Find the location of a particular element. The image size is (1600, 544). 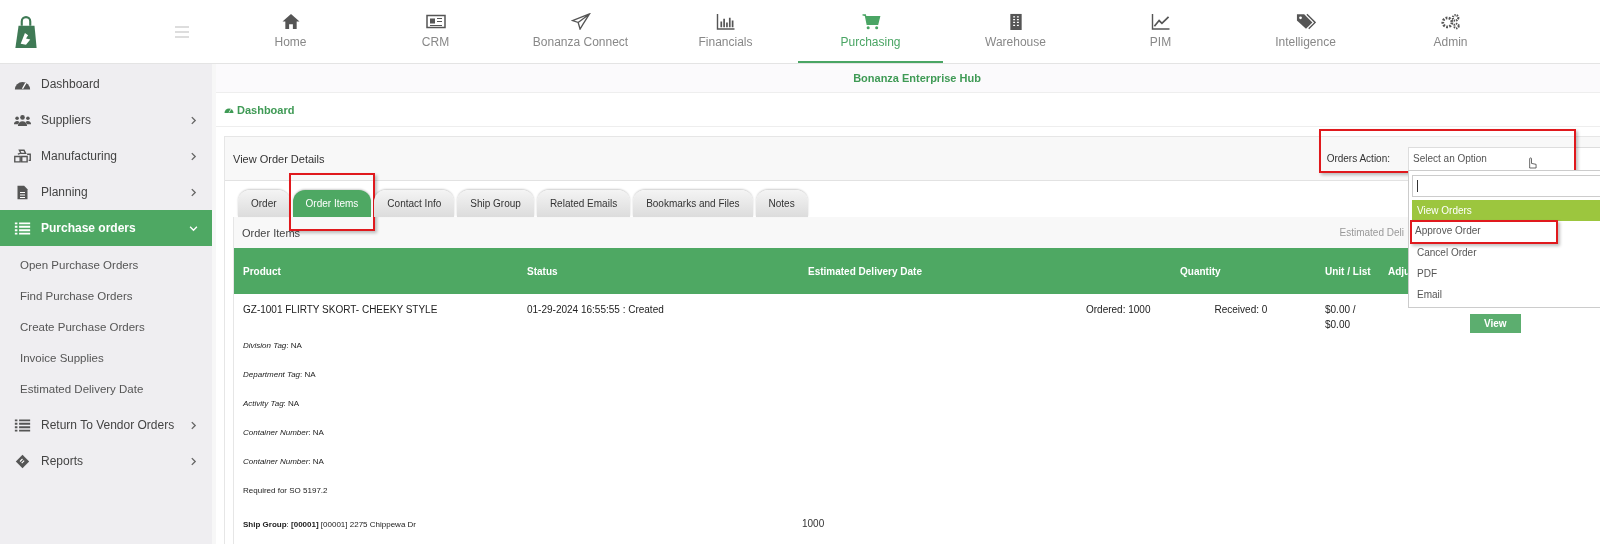

nav-tab: Warehouse is located at coordinates (1015, 31).